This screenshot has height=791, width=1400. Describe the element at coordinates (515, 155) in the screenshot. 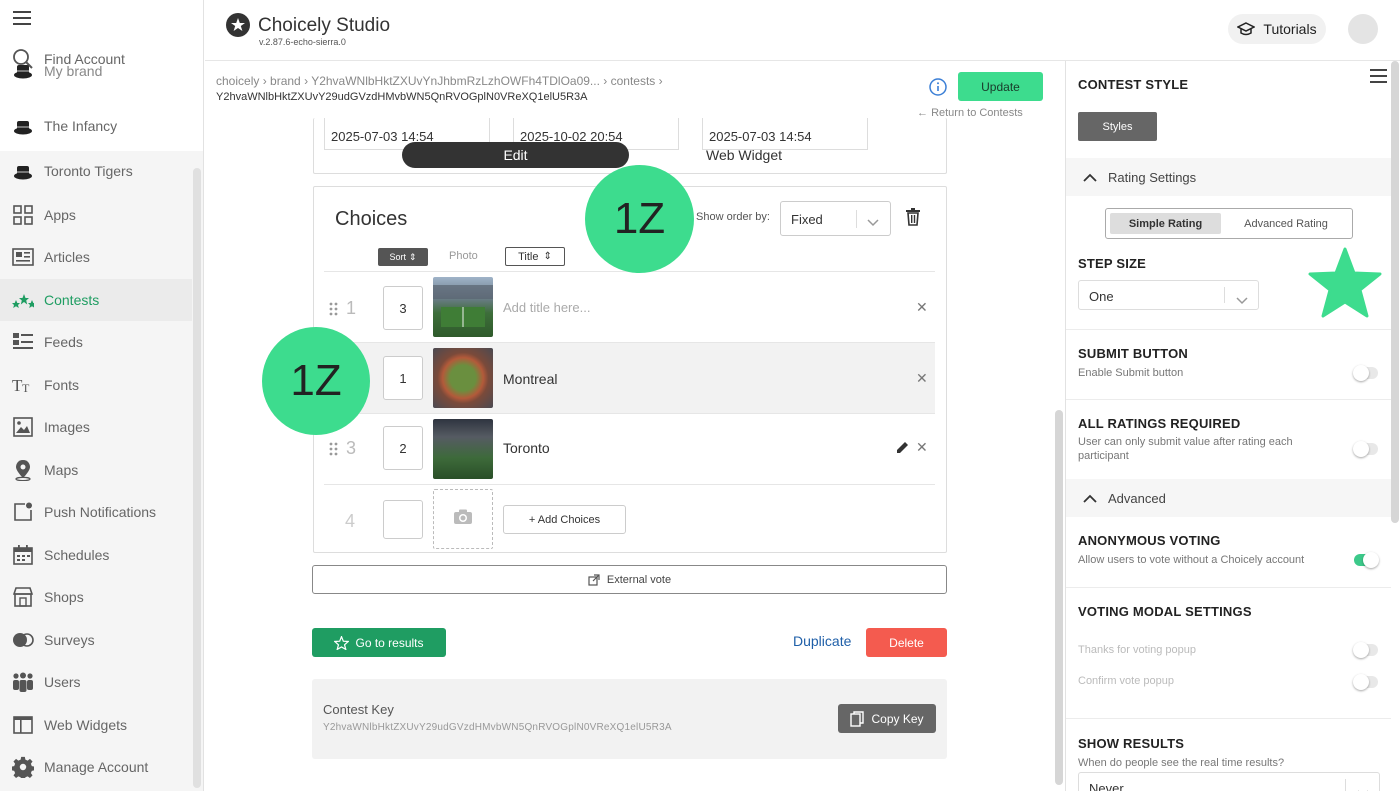

I see `tab-edit: Edit` at that location.